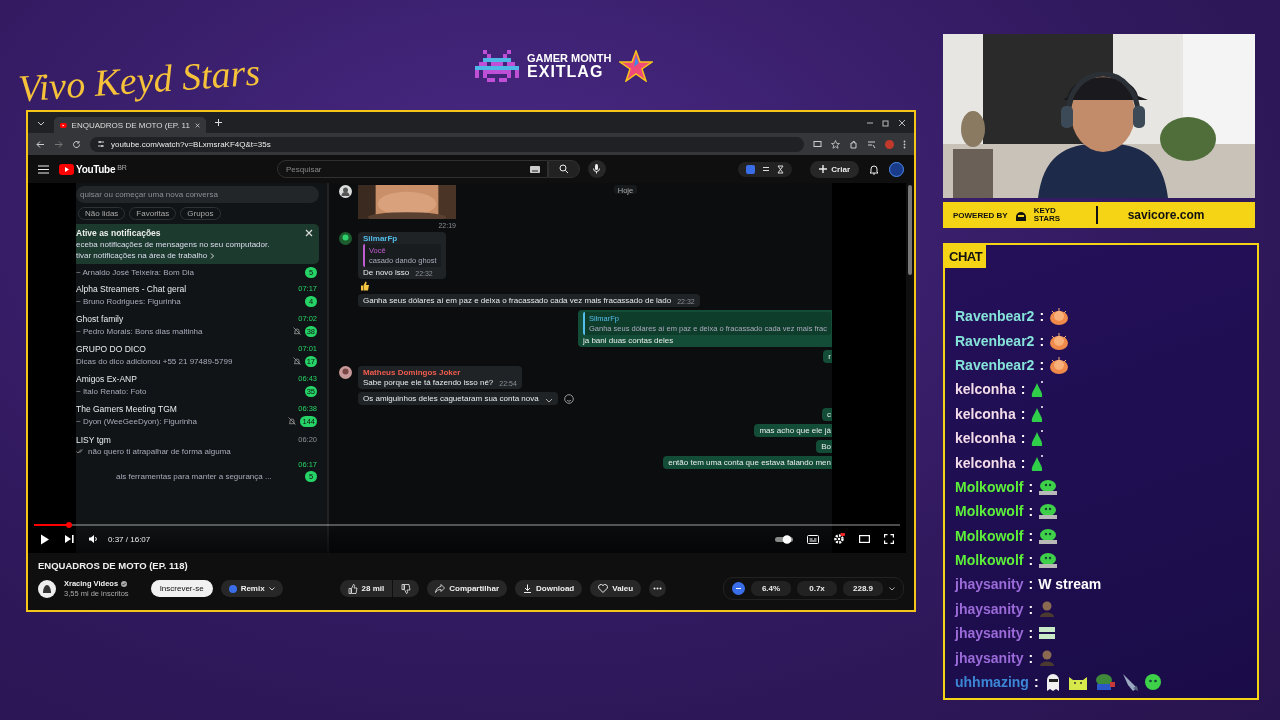 This screenshot has width=1280, height=720. Describe the element at coordinates (352, 588) in the screenshot. I see `thumbs-up-icon` at that location.